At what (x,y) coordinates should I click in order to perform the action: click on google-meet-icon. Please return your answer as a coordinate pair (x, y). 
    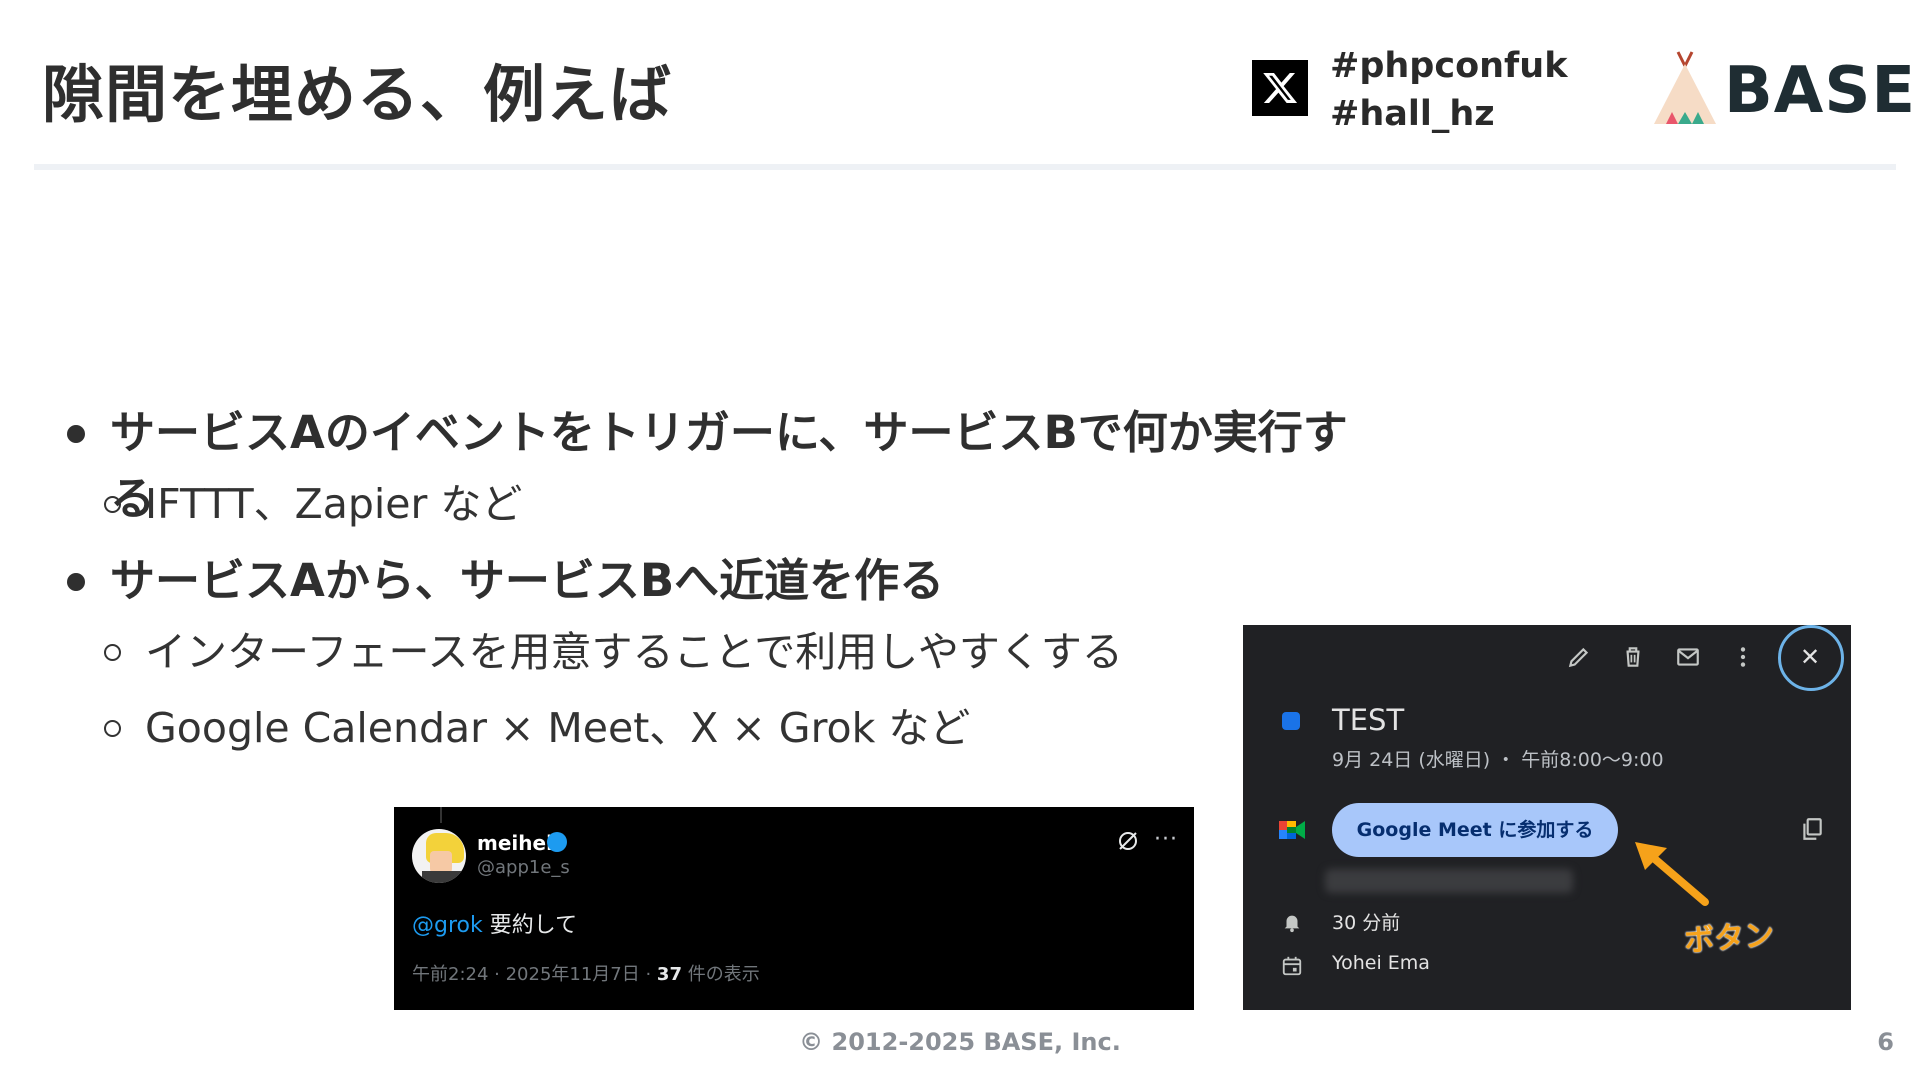
    Looking at the image, I should click on (1292, 830).